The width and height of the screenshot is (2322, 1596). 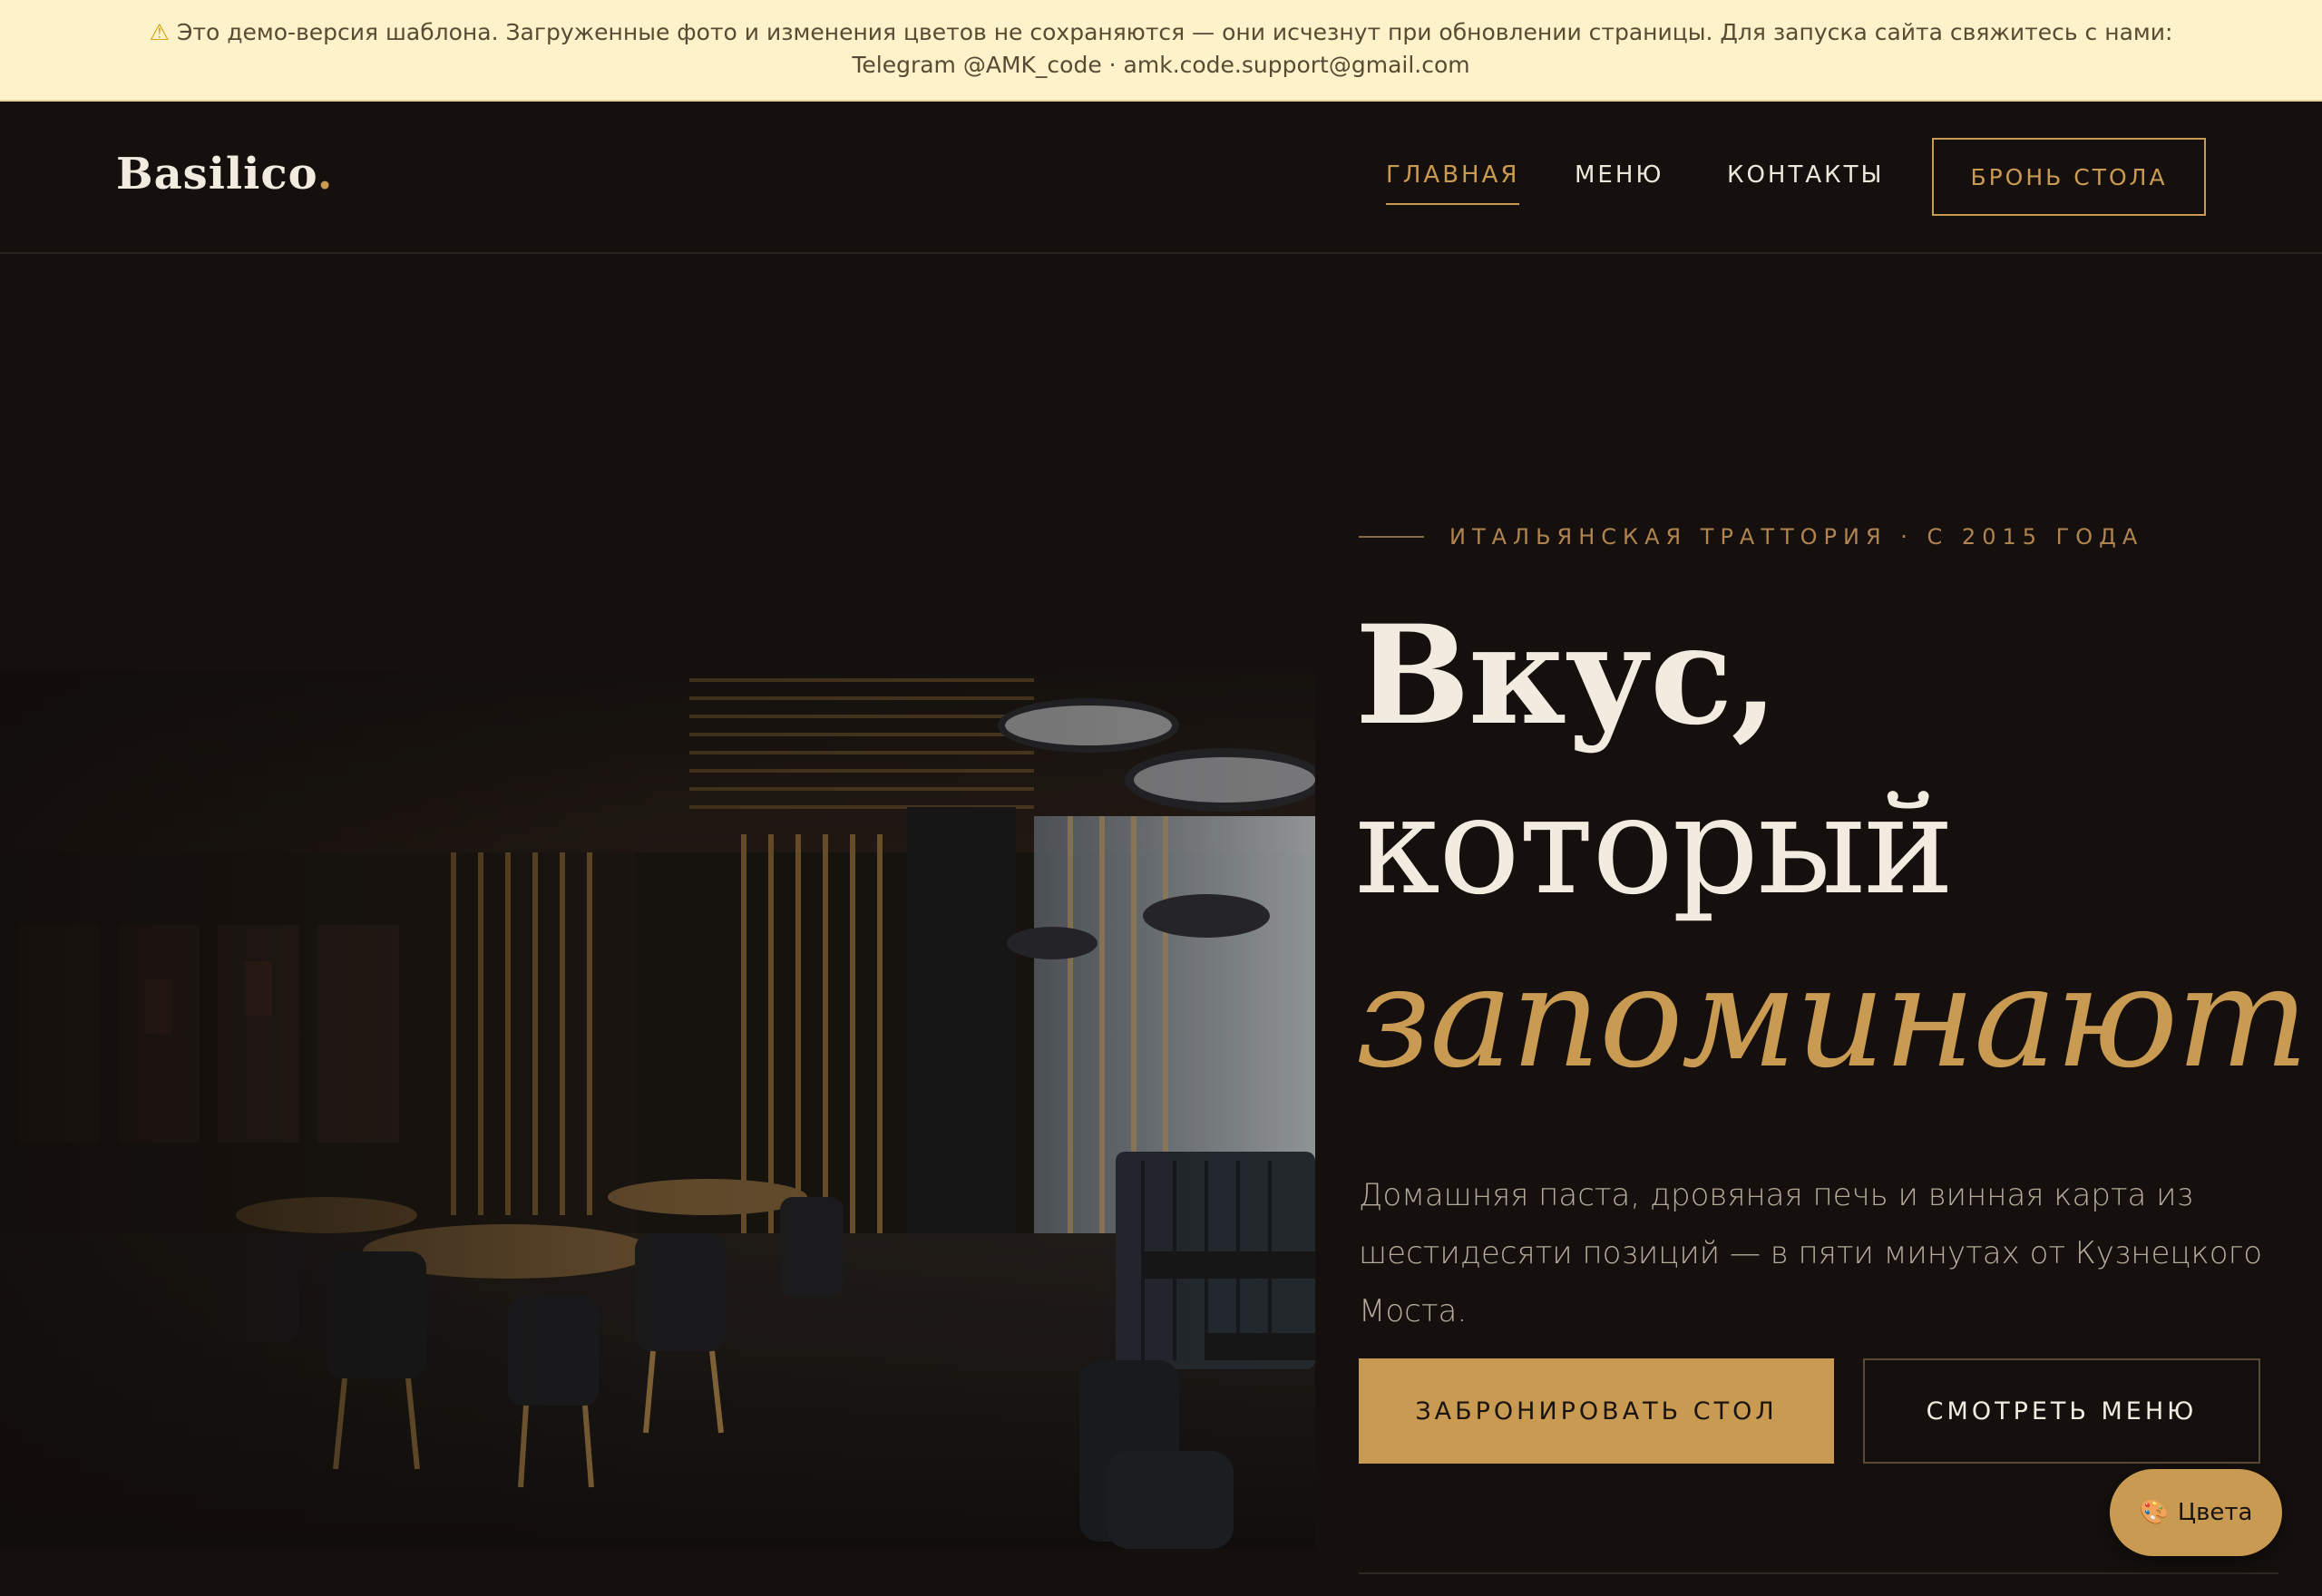 What do you see at coordinates (1453, 183) in the screenshot?
I see `nav-link-home: ГЛАВНАЯ` at bounding box center [1453, 183].